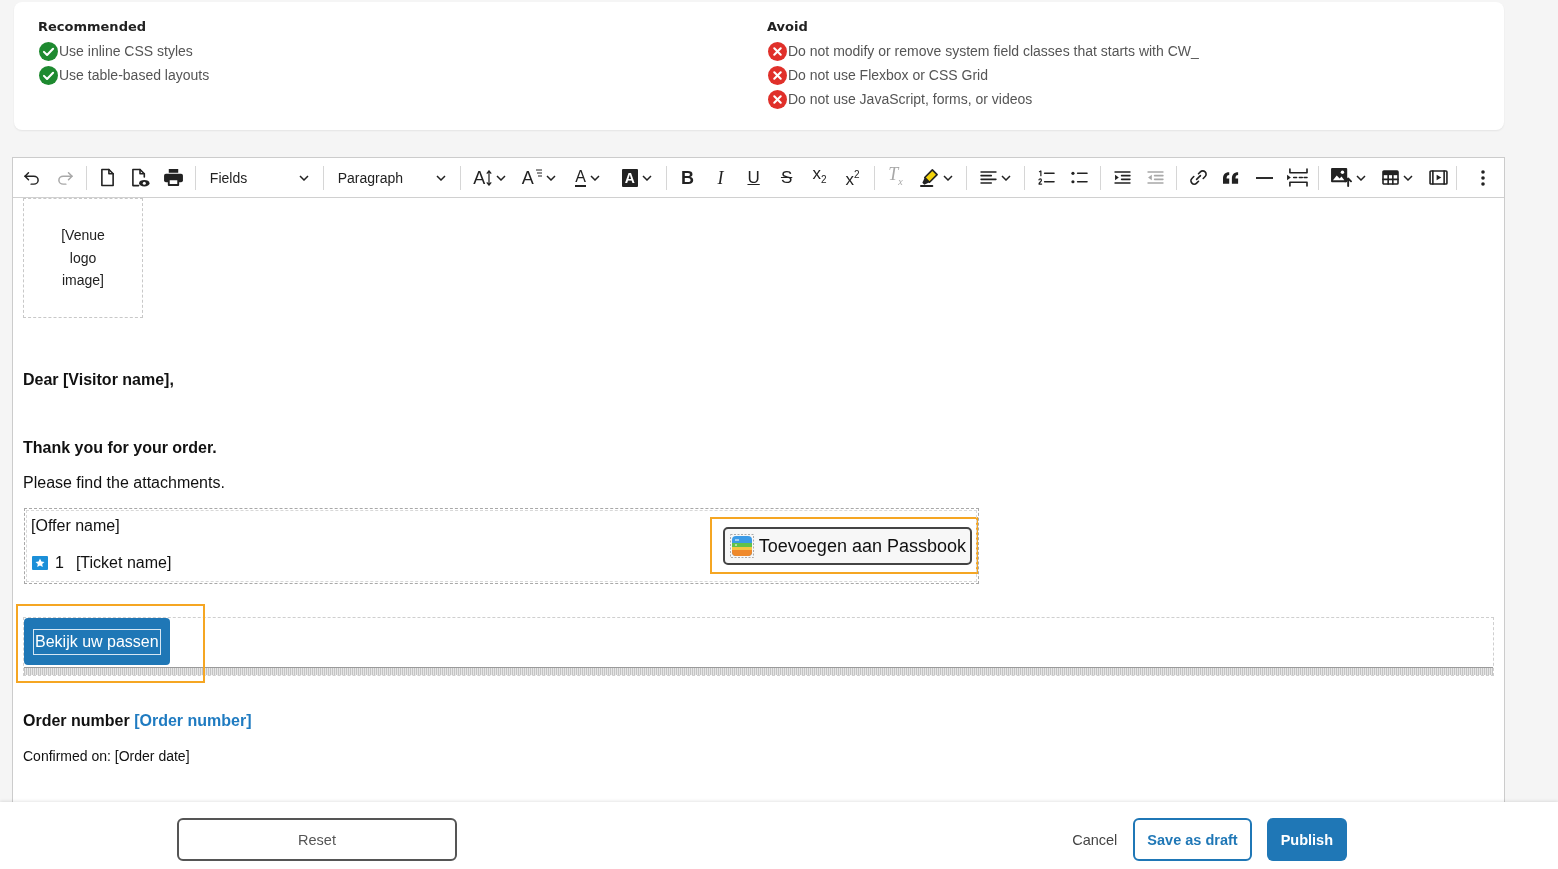 The height and width of the screenshot is (869, 1558). Describe the element at coordinates (993, 51) in the screenshot. I see `guideline-text: Do not modify or remove system field classes that starts with CW_` at that location.